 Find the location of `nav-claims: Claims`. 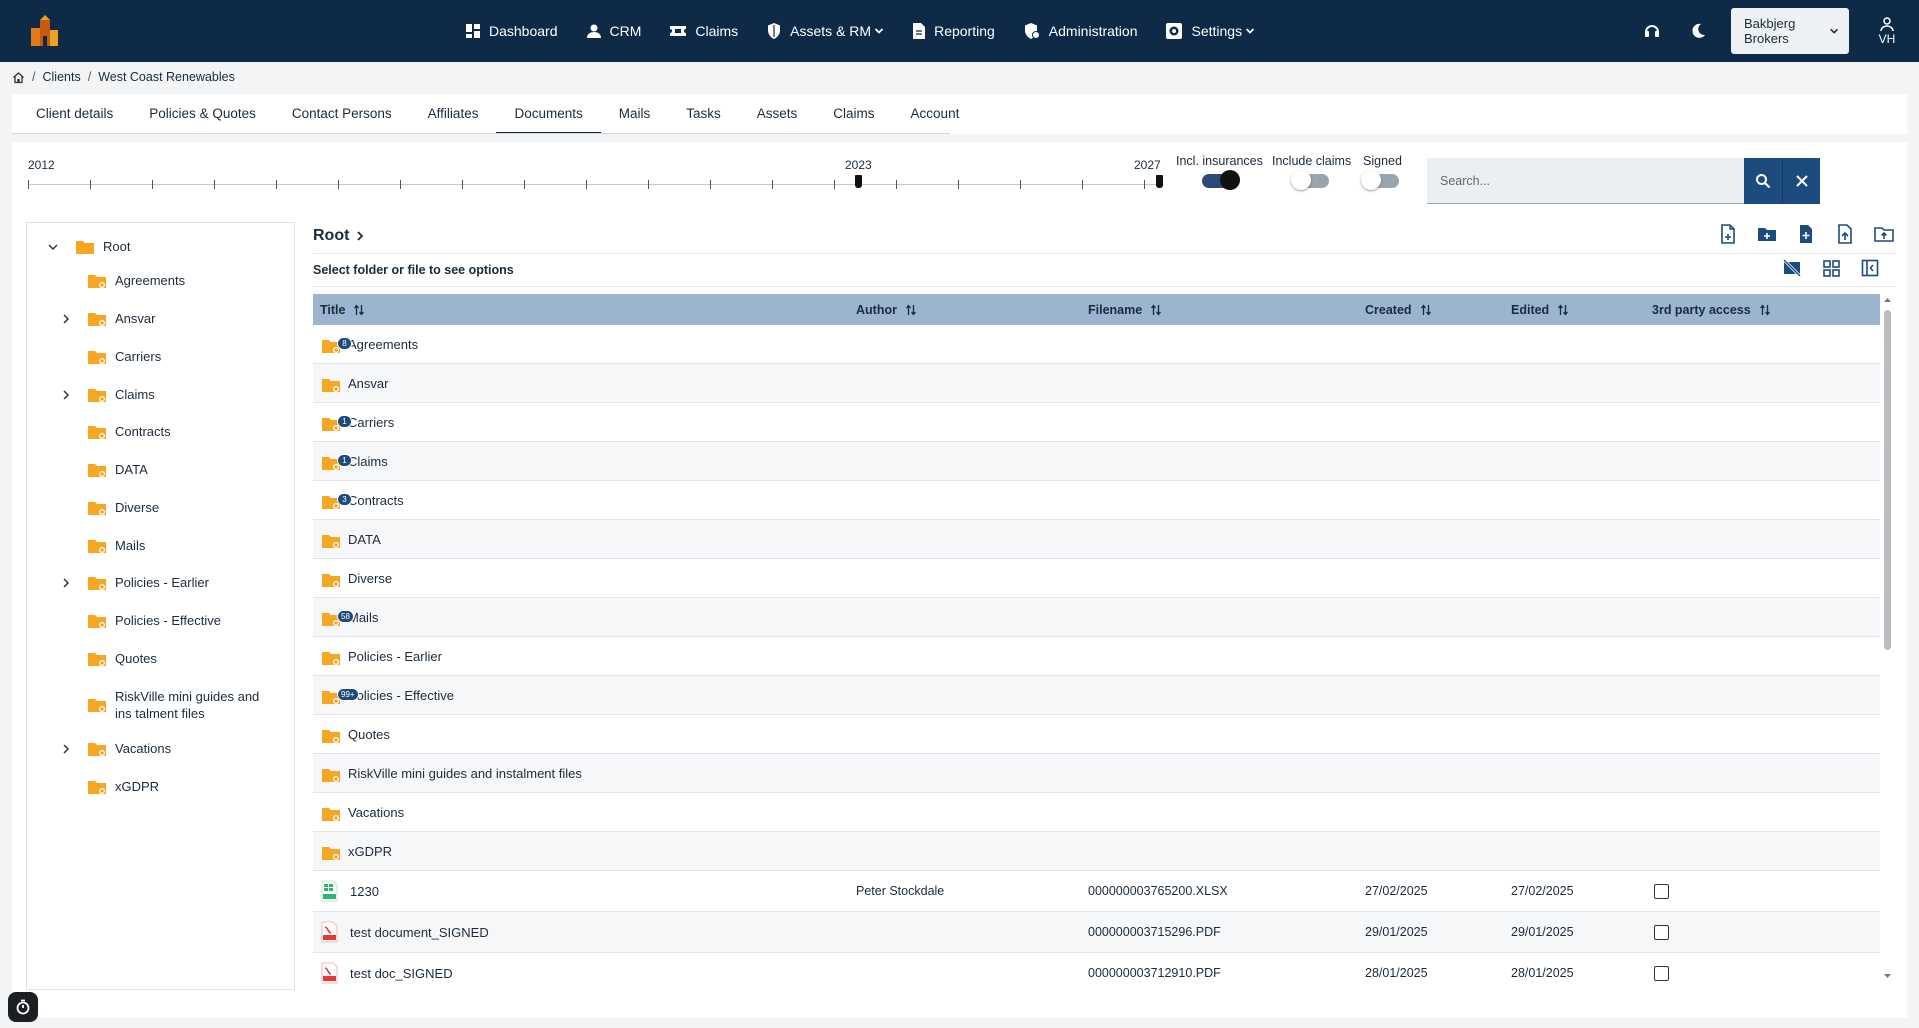

nav-claims: Claims is located at coordinates (703, 31).